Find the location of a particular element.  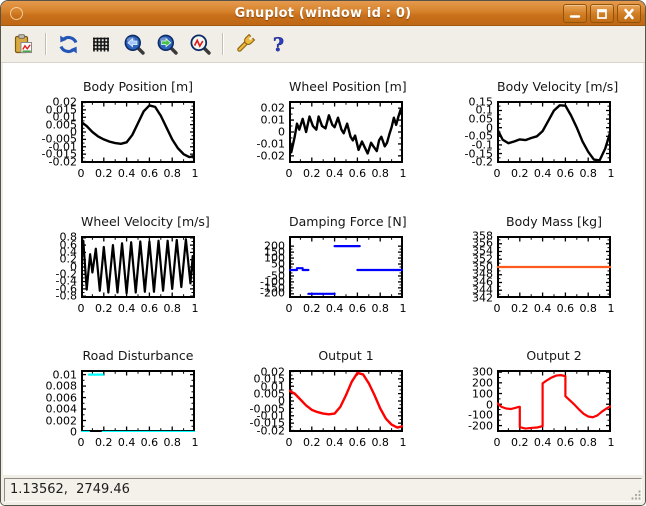

toggle-grid-button is located at coordinates (101, 44).